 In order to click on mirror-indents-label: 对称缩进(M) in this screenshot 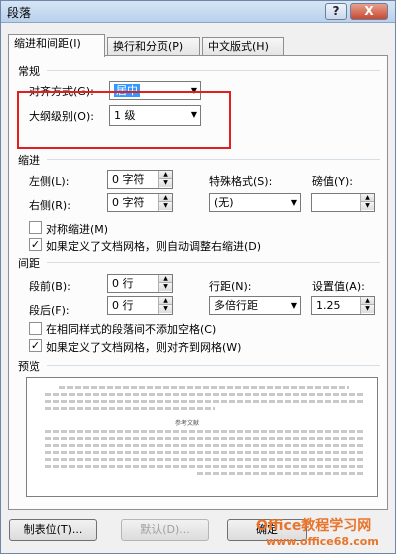, I will do `click(77, 229)`.